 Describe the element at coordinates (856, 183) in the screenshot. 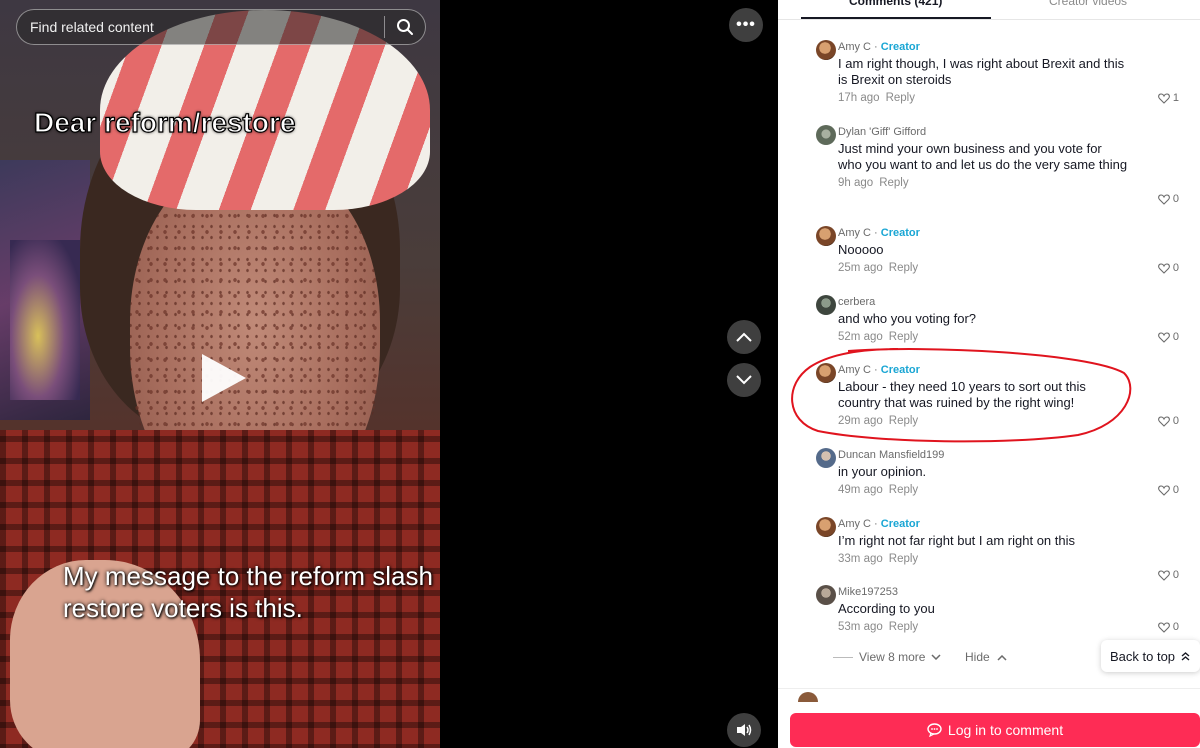

I see `comment-timestamp: 9h ago` at that location.